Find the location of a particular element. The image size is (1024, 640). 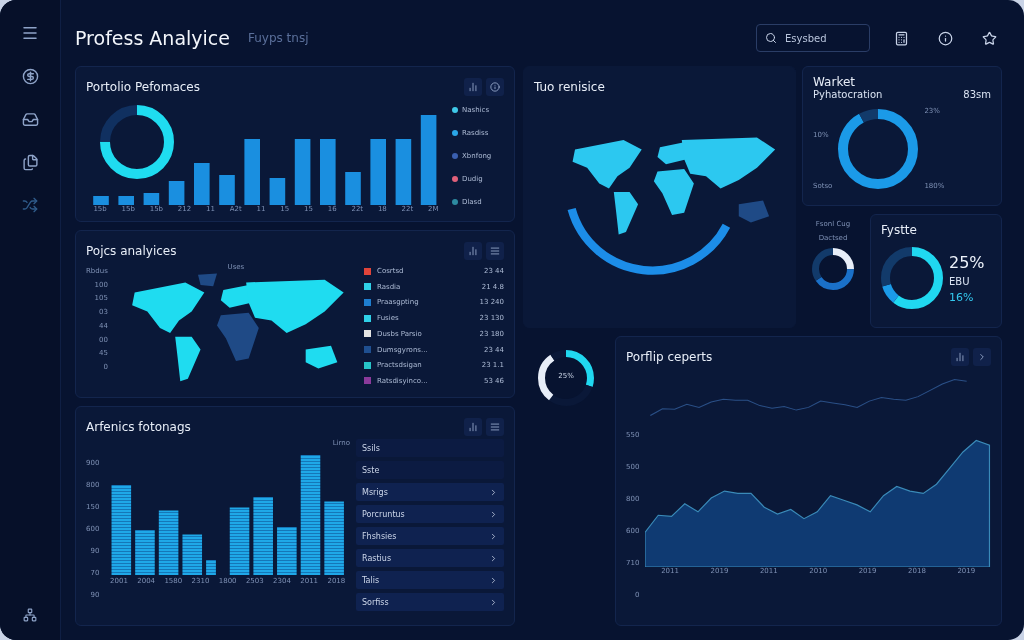

search-input: Esysbed is located at coordinates (815, 38).